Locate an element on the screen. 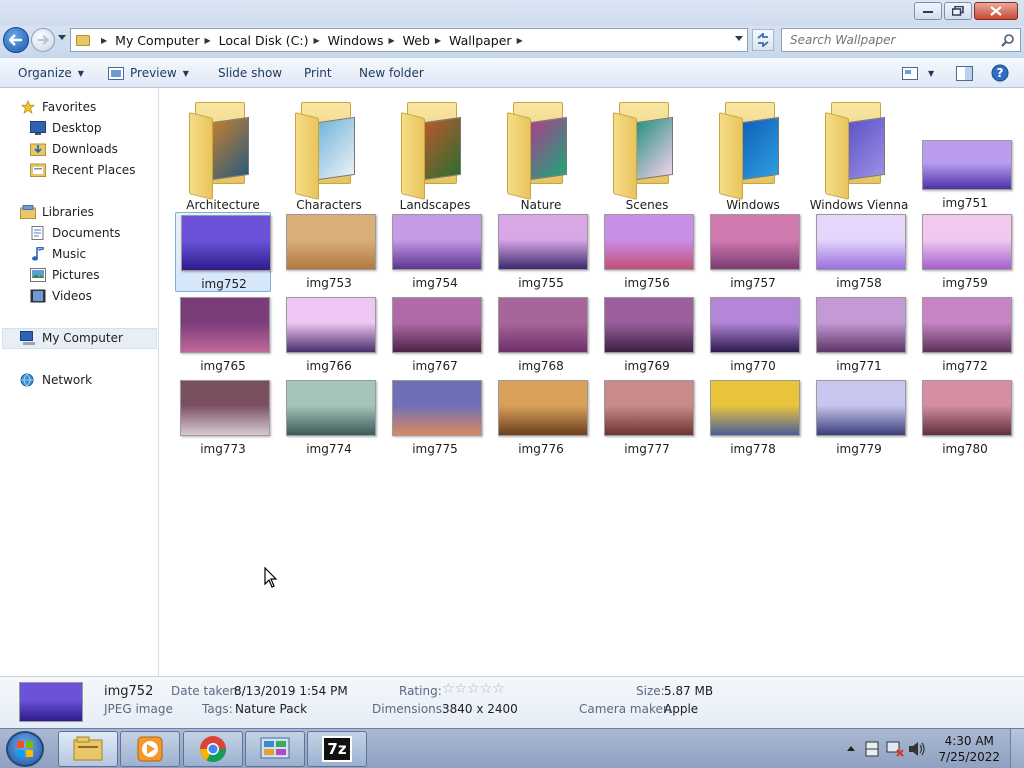  history-dropdown-icon is located at coordinates (62, 38).